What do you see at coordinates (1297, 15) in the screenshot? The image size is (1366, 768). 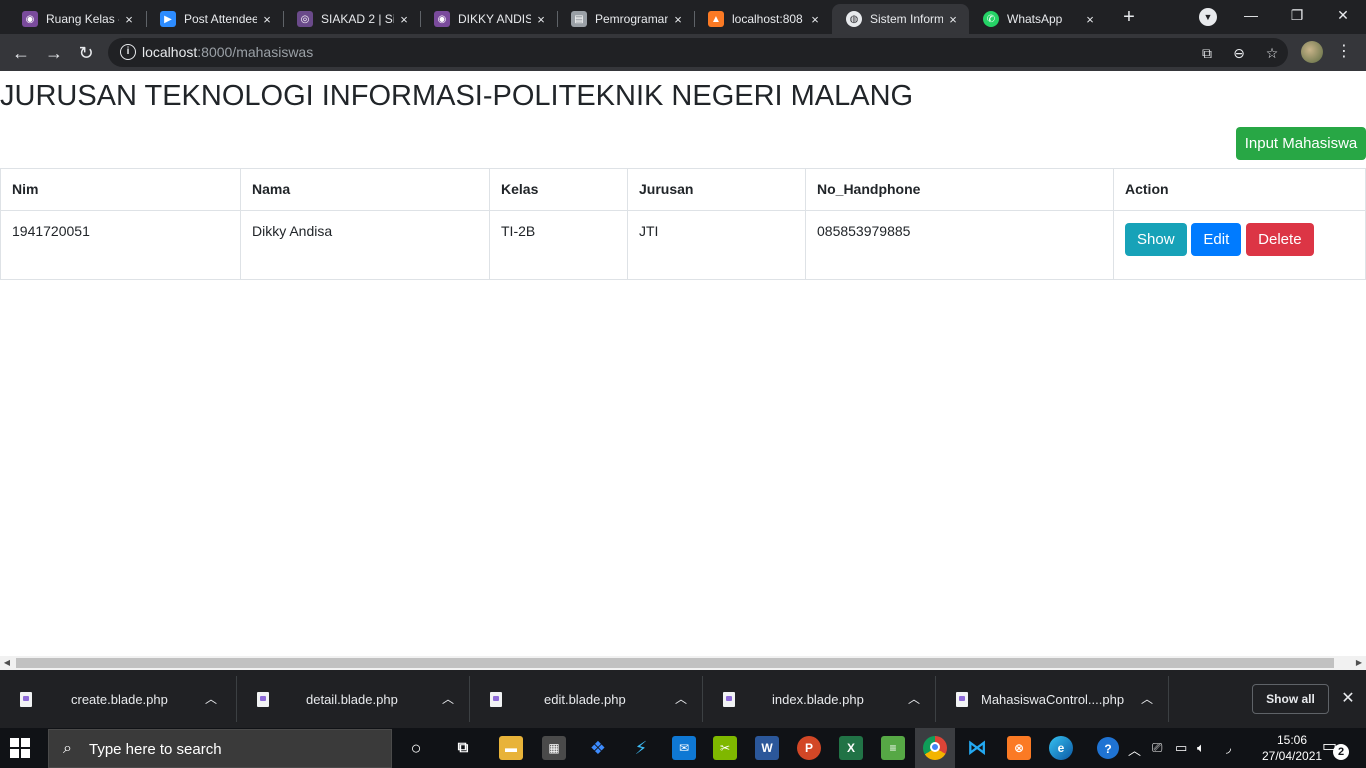 I see `restore-icon: ❐` at bounding box center [1297, 15].